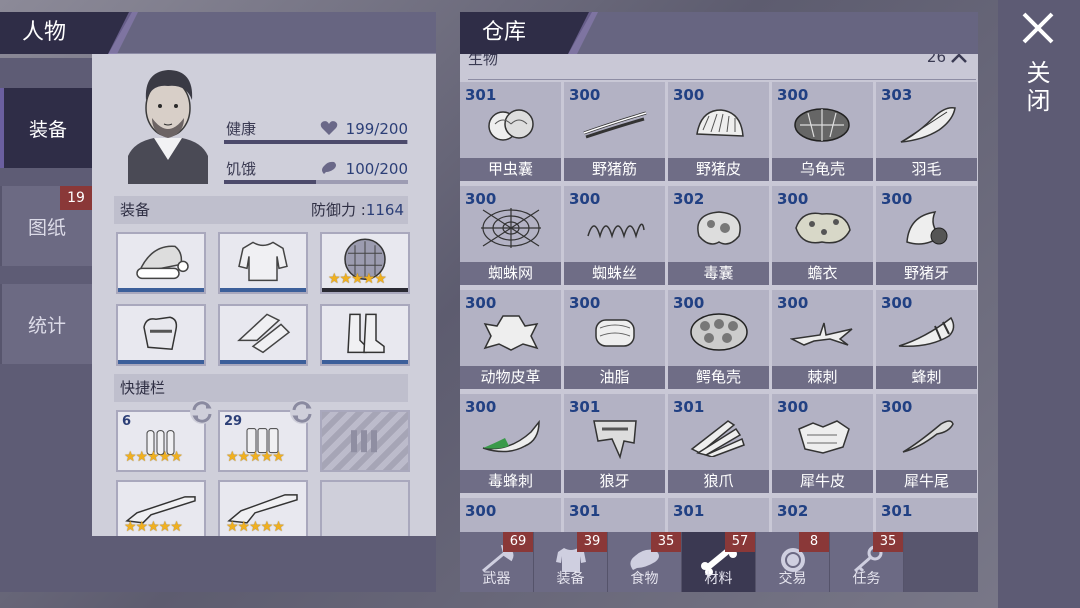 The image size is (1080, 608). What do you see at coordinates (926, 273) in the screenshot?
I see `item-name: 野猪牙` at bounding box center [926, 273].